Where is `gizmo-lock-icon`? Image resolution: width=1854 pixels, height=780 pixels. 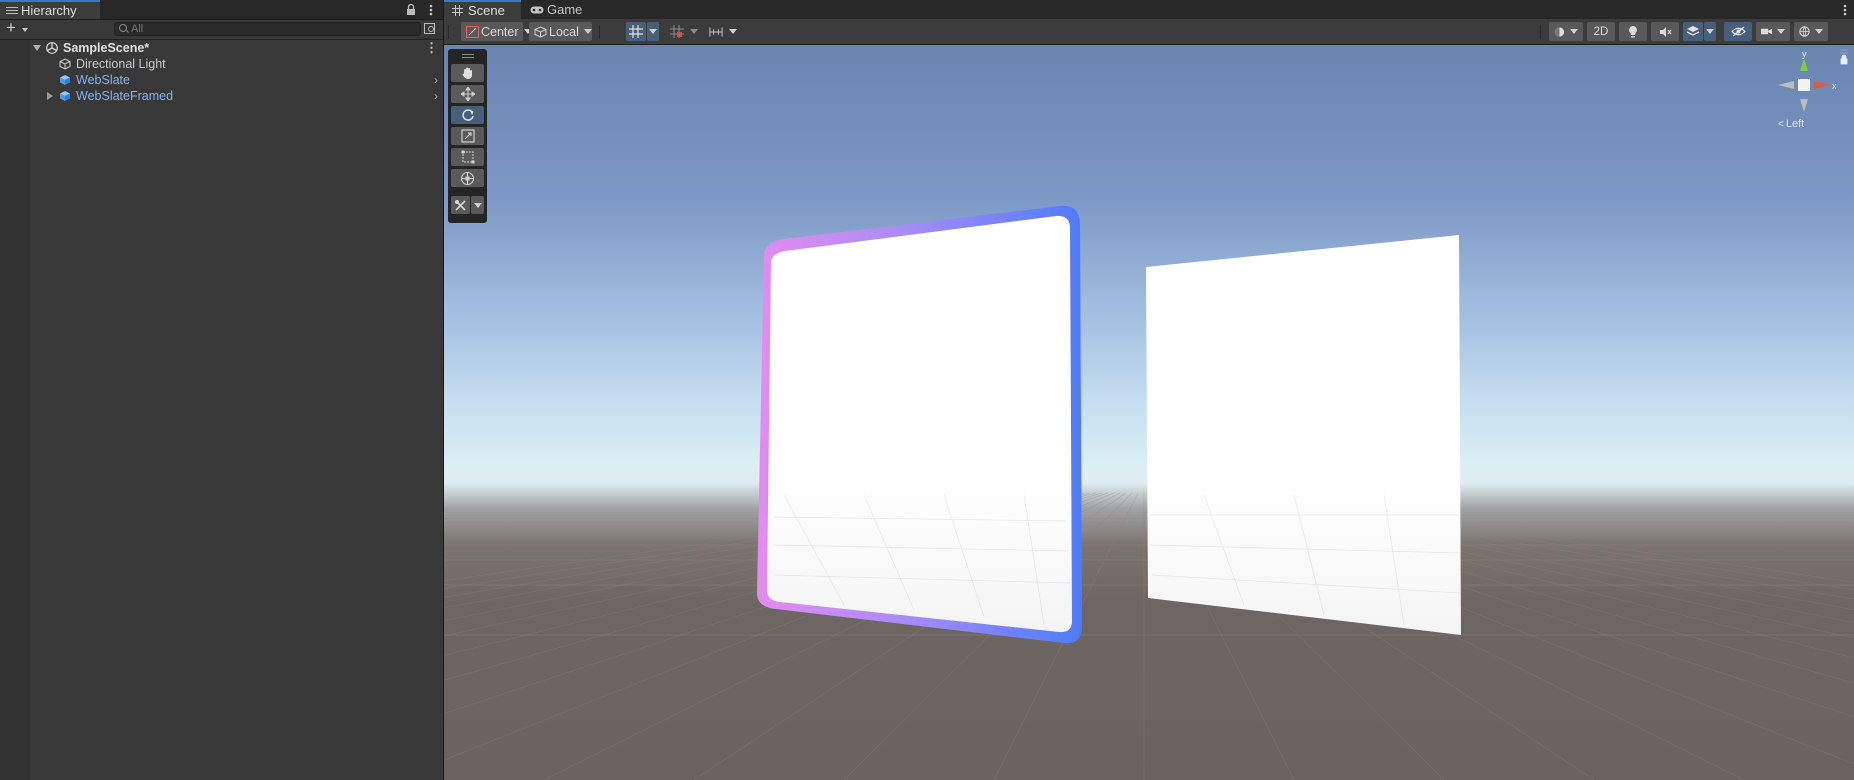
gizmo-lock-icon is located at coordinates (1844, 59).